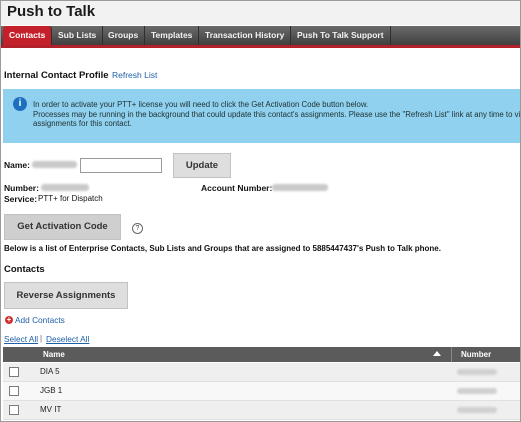  I want to click on info-line-3: assignments for this contact., so click(82, 123).